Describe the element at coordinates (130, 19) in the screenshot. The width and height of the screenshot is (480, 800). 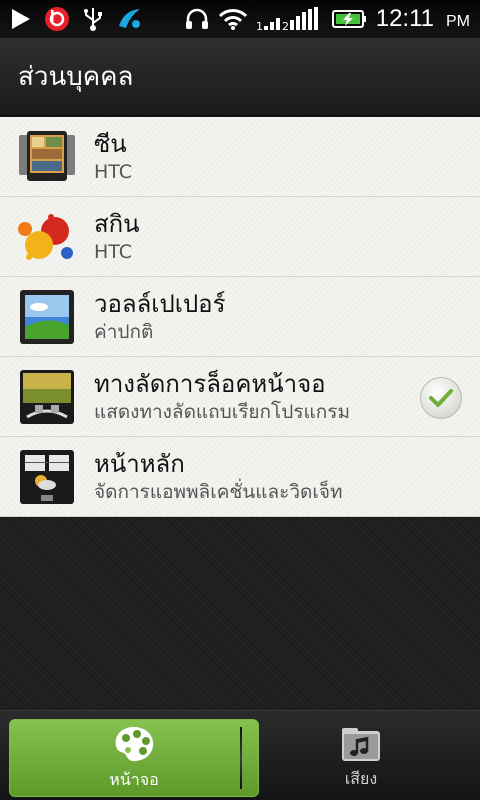
I see `telenor-icon` at that location.